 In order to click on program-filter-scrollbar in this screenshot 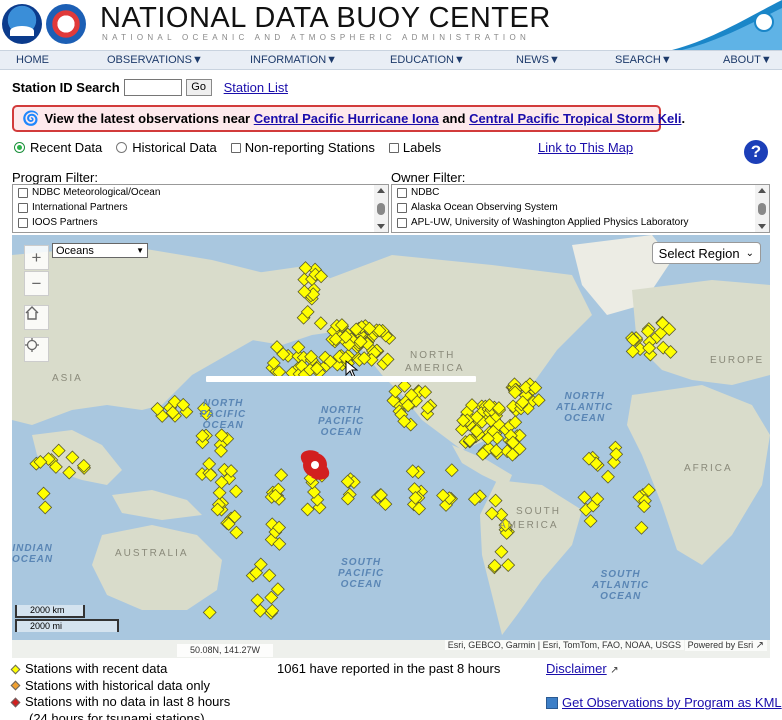, I will do `click(381, 208)`.